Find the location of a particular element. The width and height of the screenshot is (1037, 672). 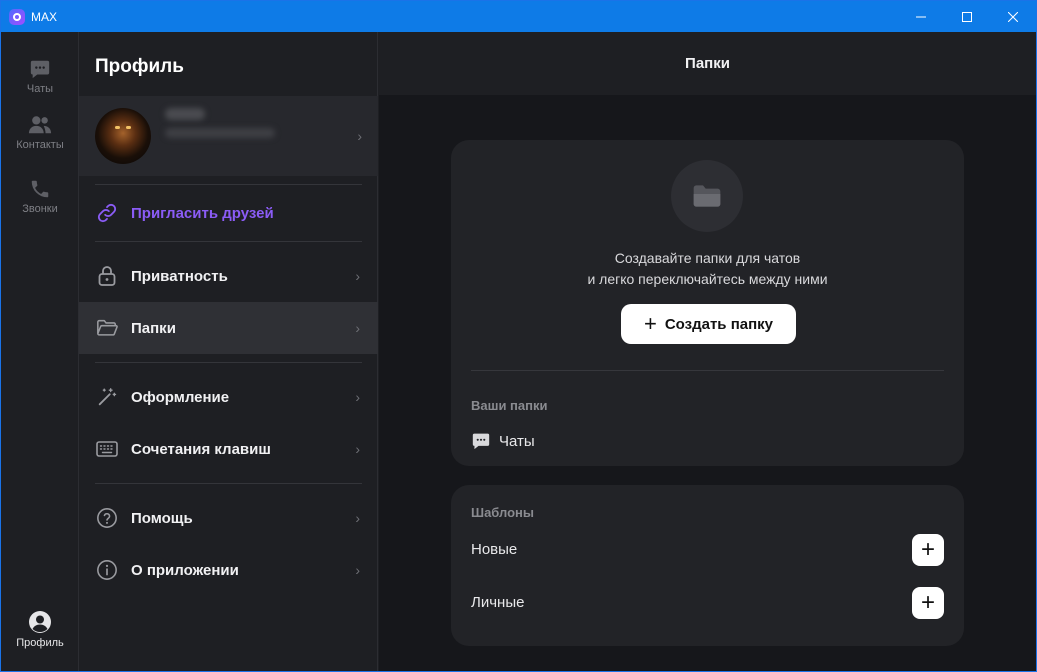

magic-wand-icon is located at coordinates (107, 397).